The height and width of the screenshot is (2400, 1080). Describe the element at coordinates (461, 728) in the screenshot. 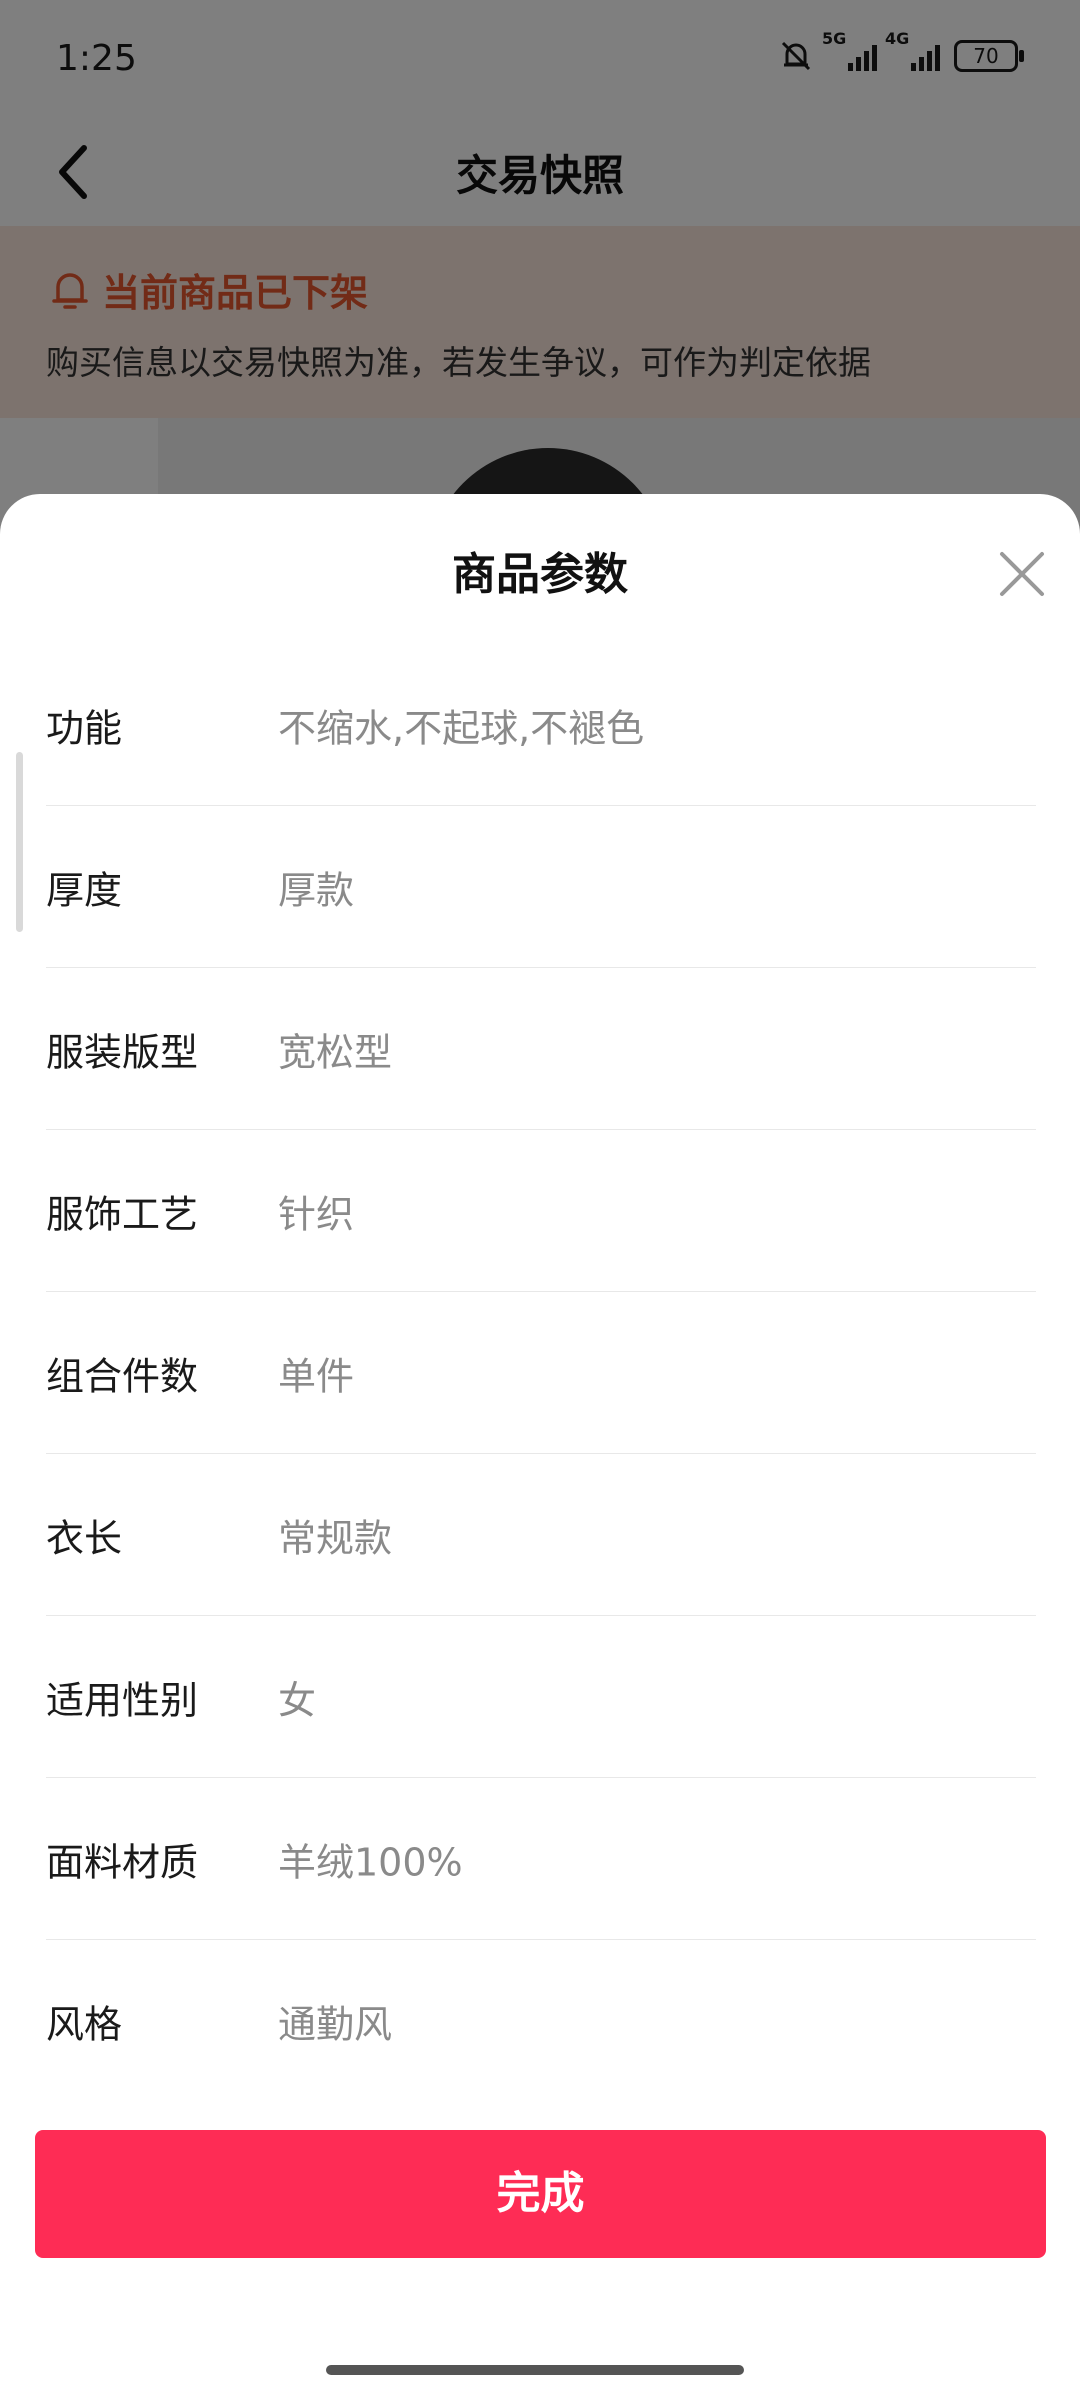

I see `param-value: 不缩水,不起球,不褪色` at that location.